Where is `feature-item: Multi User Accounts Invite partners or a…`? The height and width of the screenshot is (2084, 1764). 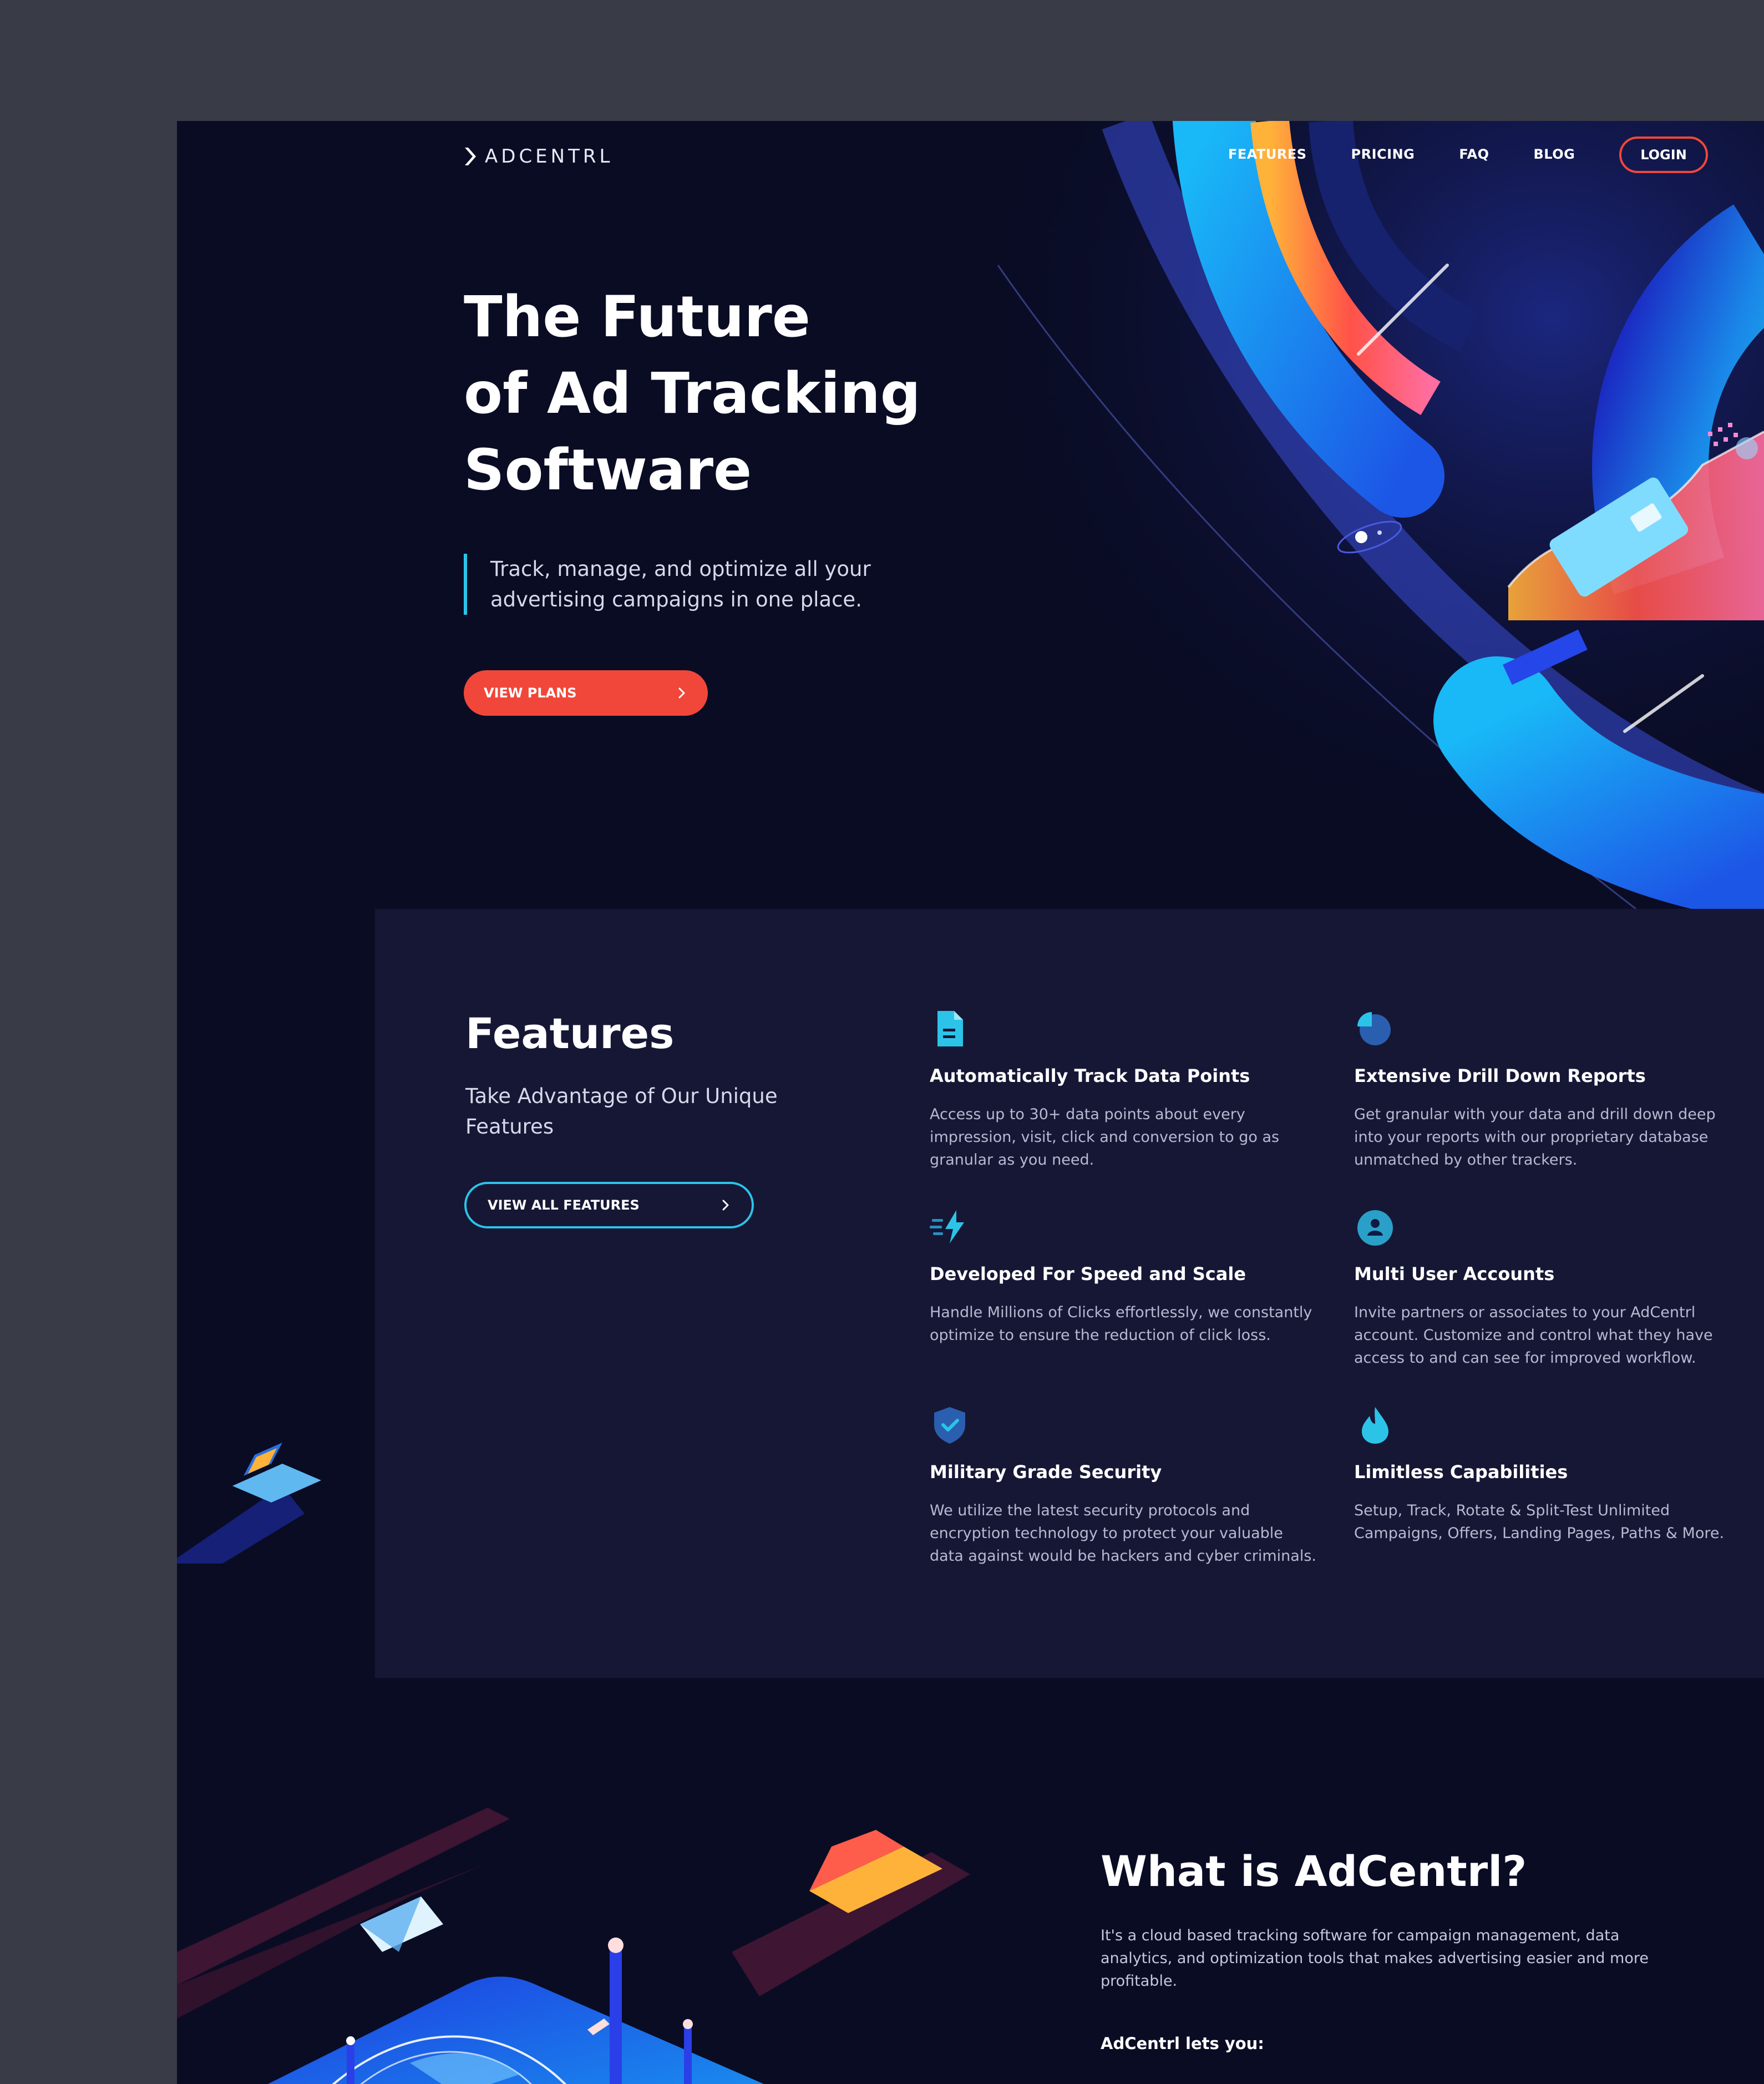
feature-item: Multi User Accounts Invite partners or a… is located at coordinates (1548, 1288).